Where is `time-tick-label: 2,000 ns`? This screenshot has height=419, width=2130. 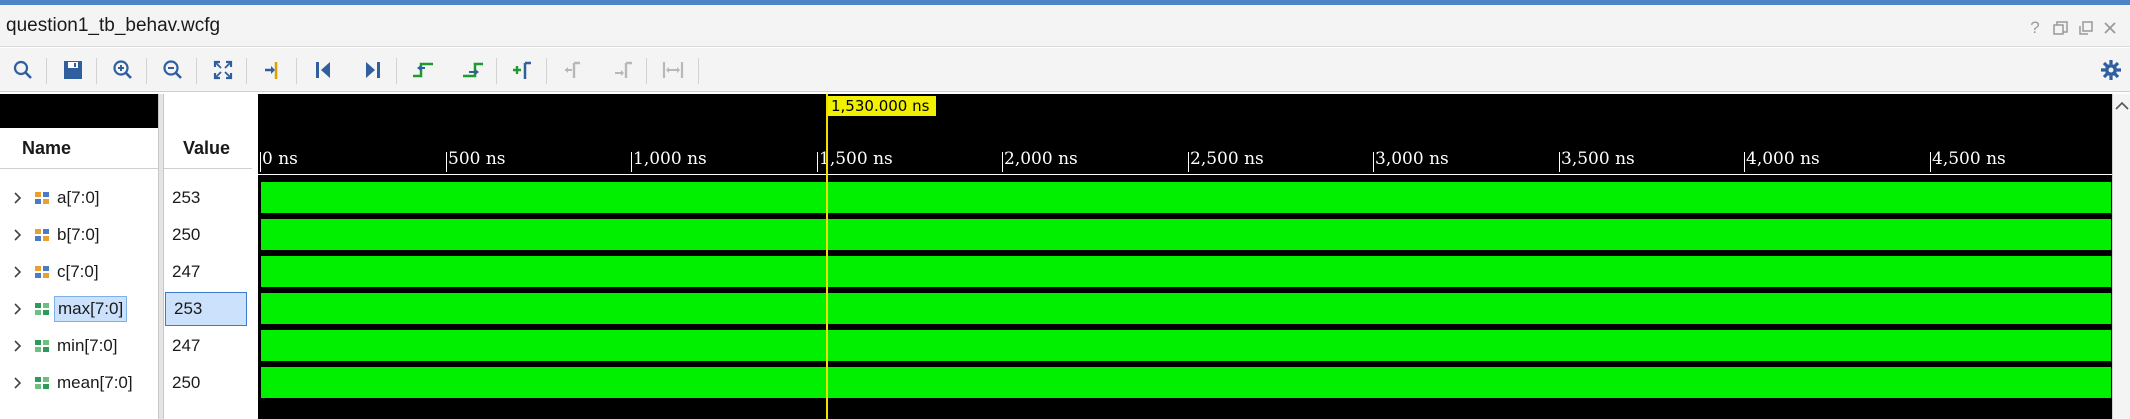 time-tick-label: 2,000 ns is located at coordinates (1041, 159).